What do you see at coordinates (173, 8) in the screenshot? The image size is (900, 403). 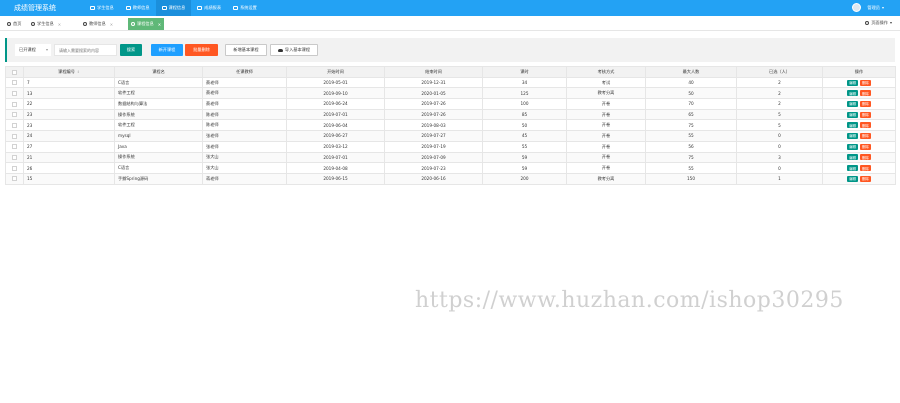 I see `nav-item-courses: 课程信息` at bounding box center [173, 8].